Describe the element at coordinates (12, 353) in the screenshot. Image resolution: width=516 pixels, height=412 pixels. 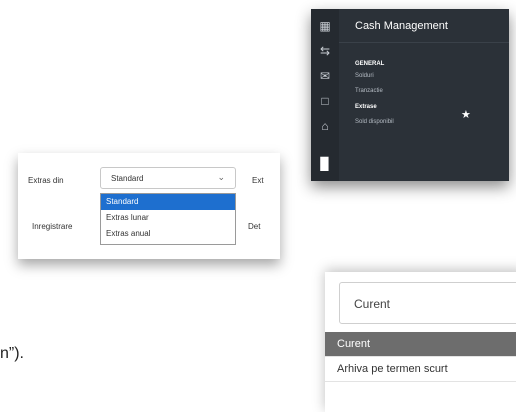
I see `text-fragment: n”).` at that location.